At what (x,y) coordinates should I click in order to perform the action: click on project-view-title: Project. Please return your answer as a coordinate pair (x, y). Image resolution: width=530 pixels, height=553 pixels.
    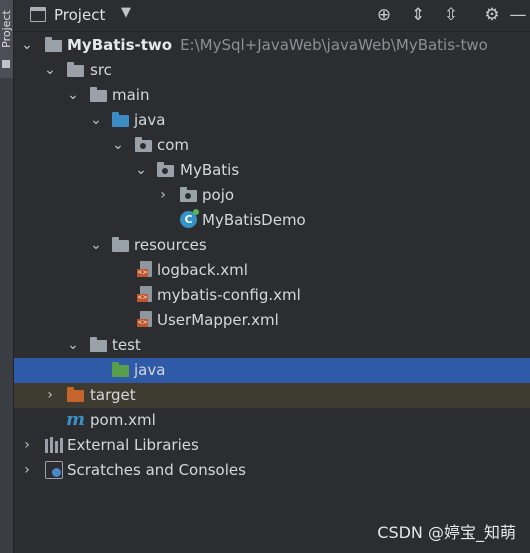
    Looking at the image, I should click on (79, 15).